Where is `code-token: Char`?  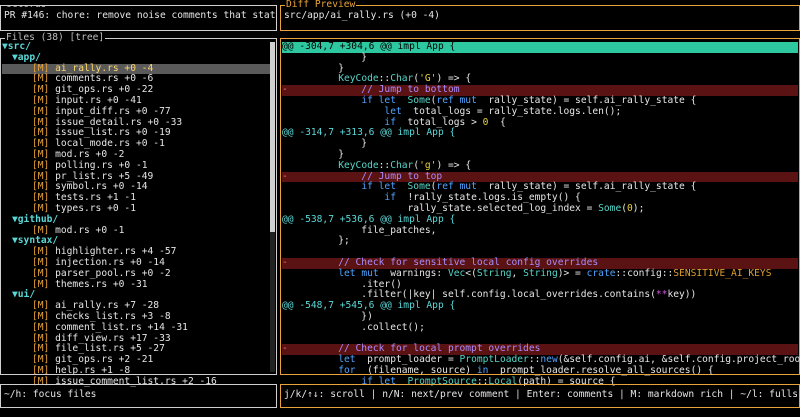
code-token: Char is located at coordinates (402, 165).